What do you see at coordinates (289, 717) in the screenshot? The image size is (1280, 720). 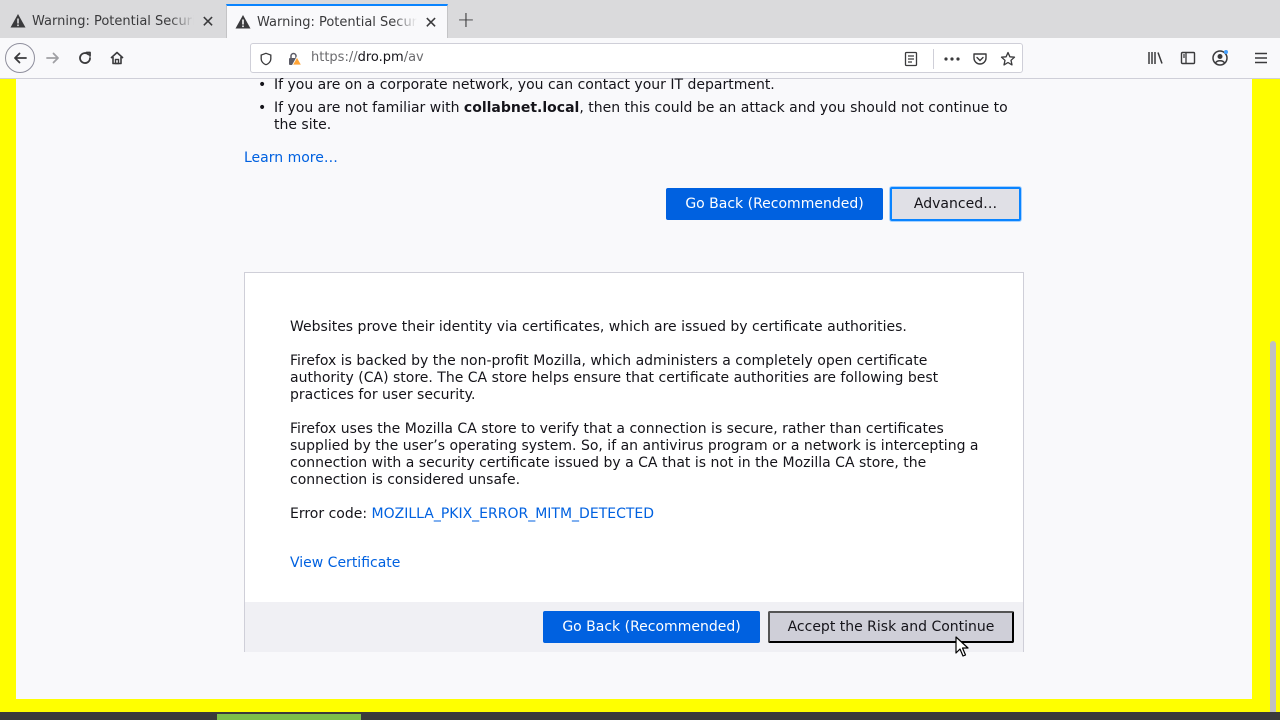 I see `taskbar-active-item` at bounding box center [289, 717].